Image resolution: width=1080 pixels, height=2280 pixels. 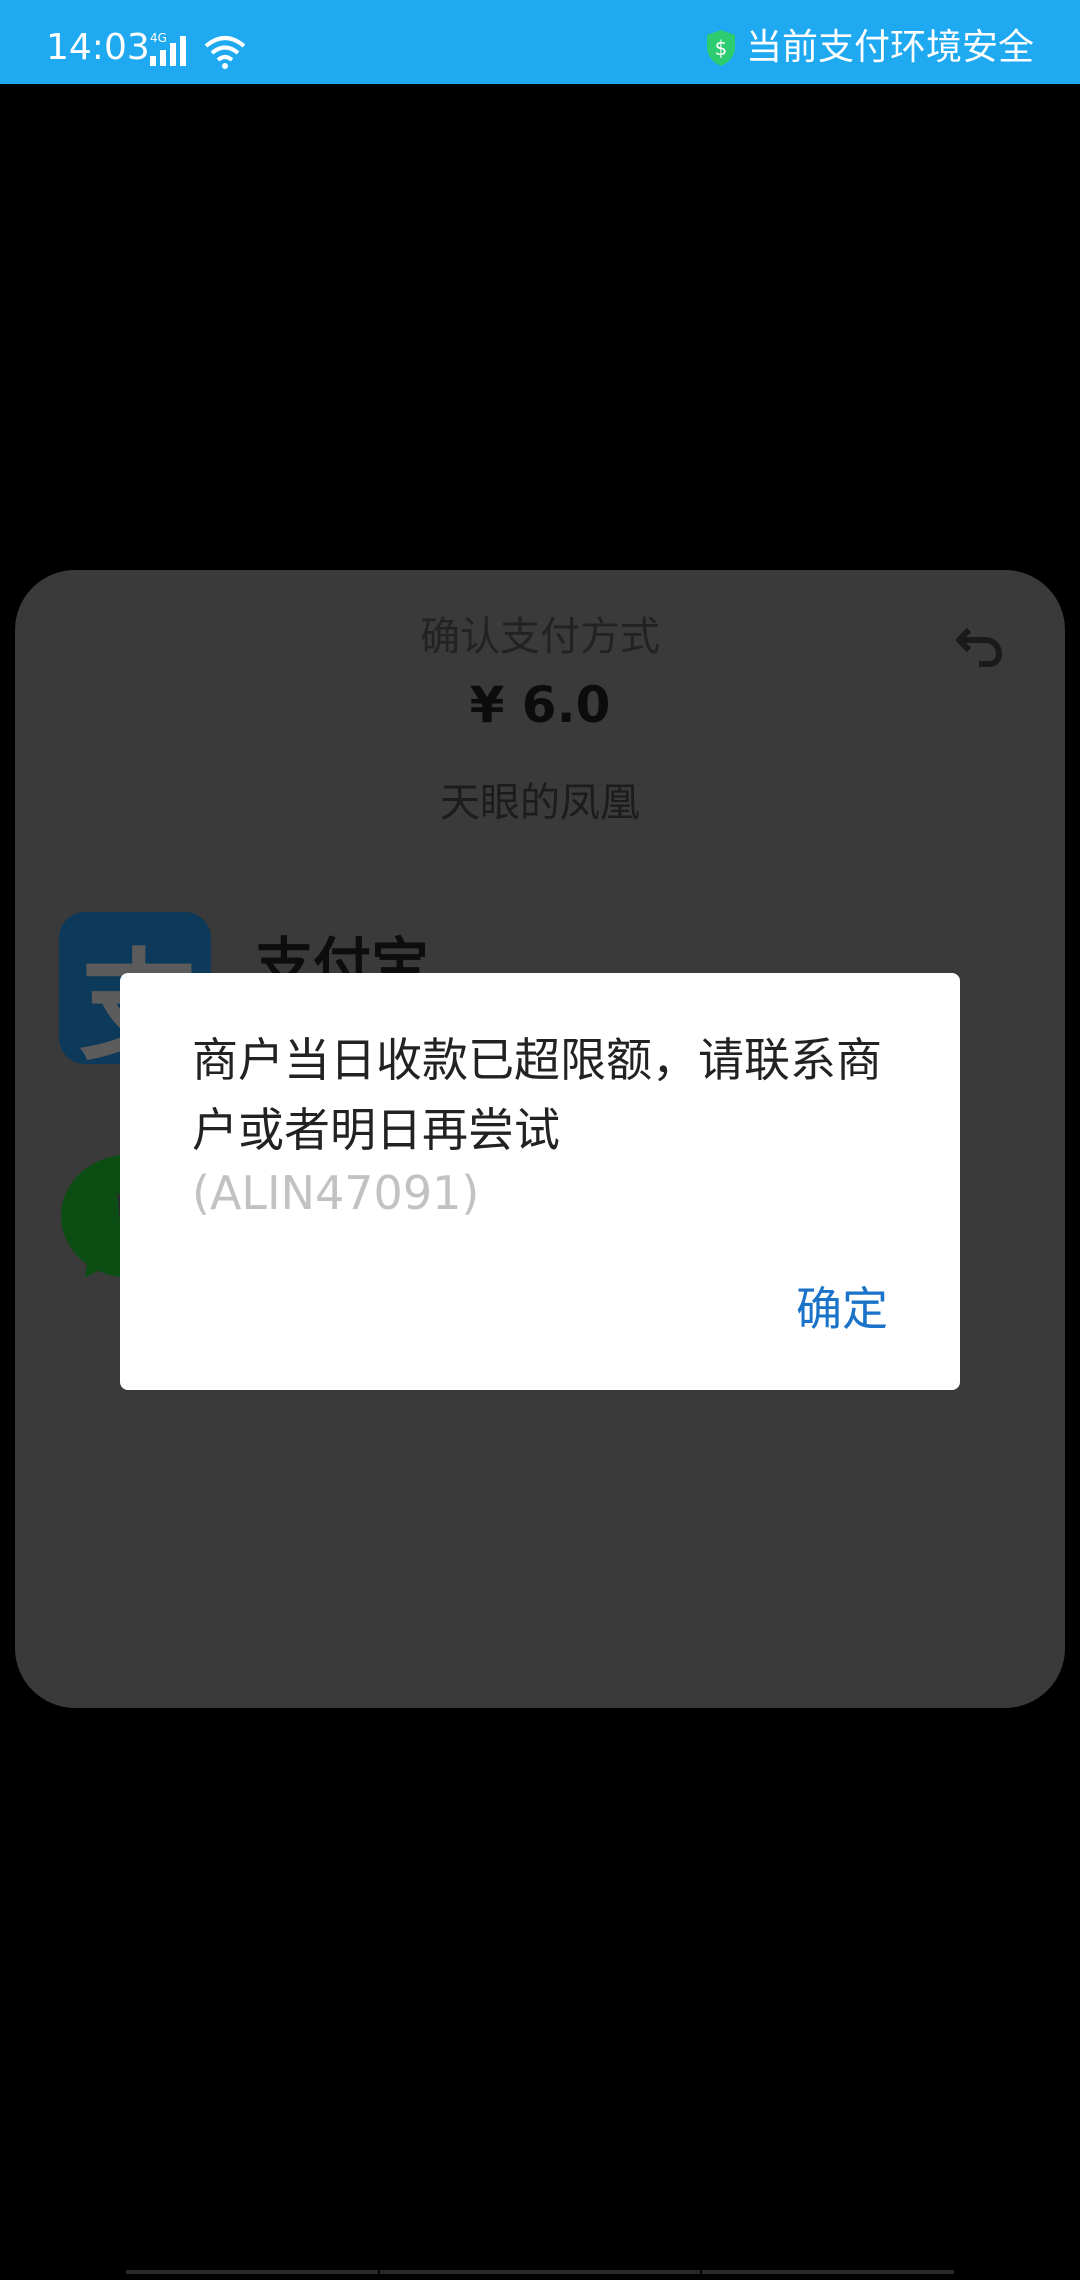 What do you see at coordinates (540, 42) in the screenshot?
I see `status-bar: 14:03 4G $ 当前支付环境安全` at bounding box center [540, 42].